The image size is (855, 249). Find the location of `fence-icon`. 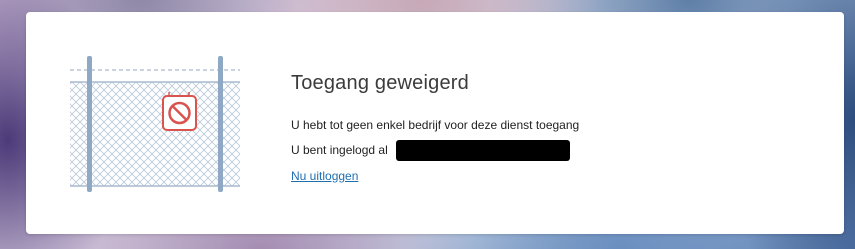

fence-icon is located at coordinates (155, 124).